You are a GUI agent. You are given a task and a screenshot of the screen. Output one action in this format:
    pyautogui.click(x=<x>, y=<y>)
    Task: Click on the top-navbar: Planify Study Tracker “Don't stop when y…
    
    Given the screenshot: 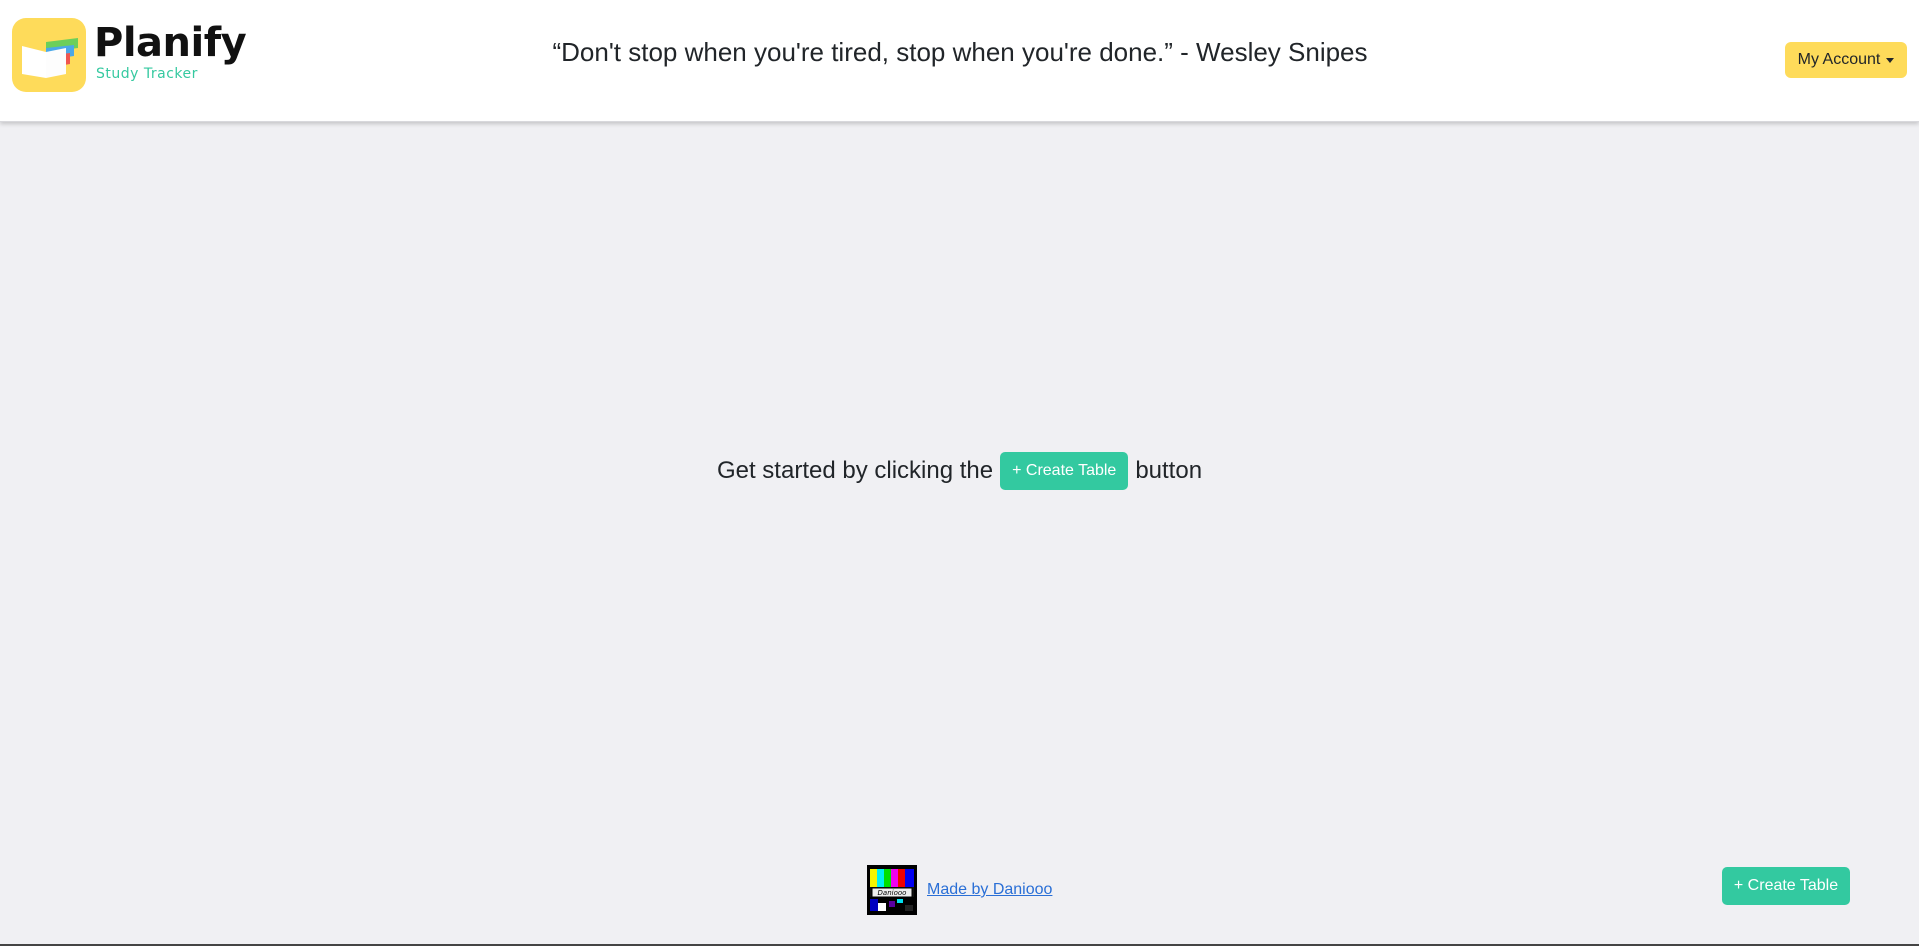 What is the action you would take?
    pyautogui.click(x=959, y=61)
    